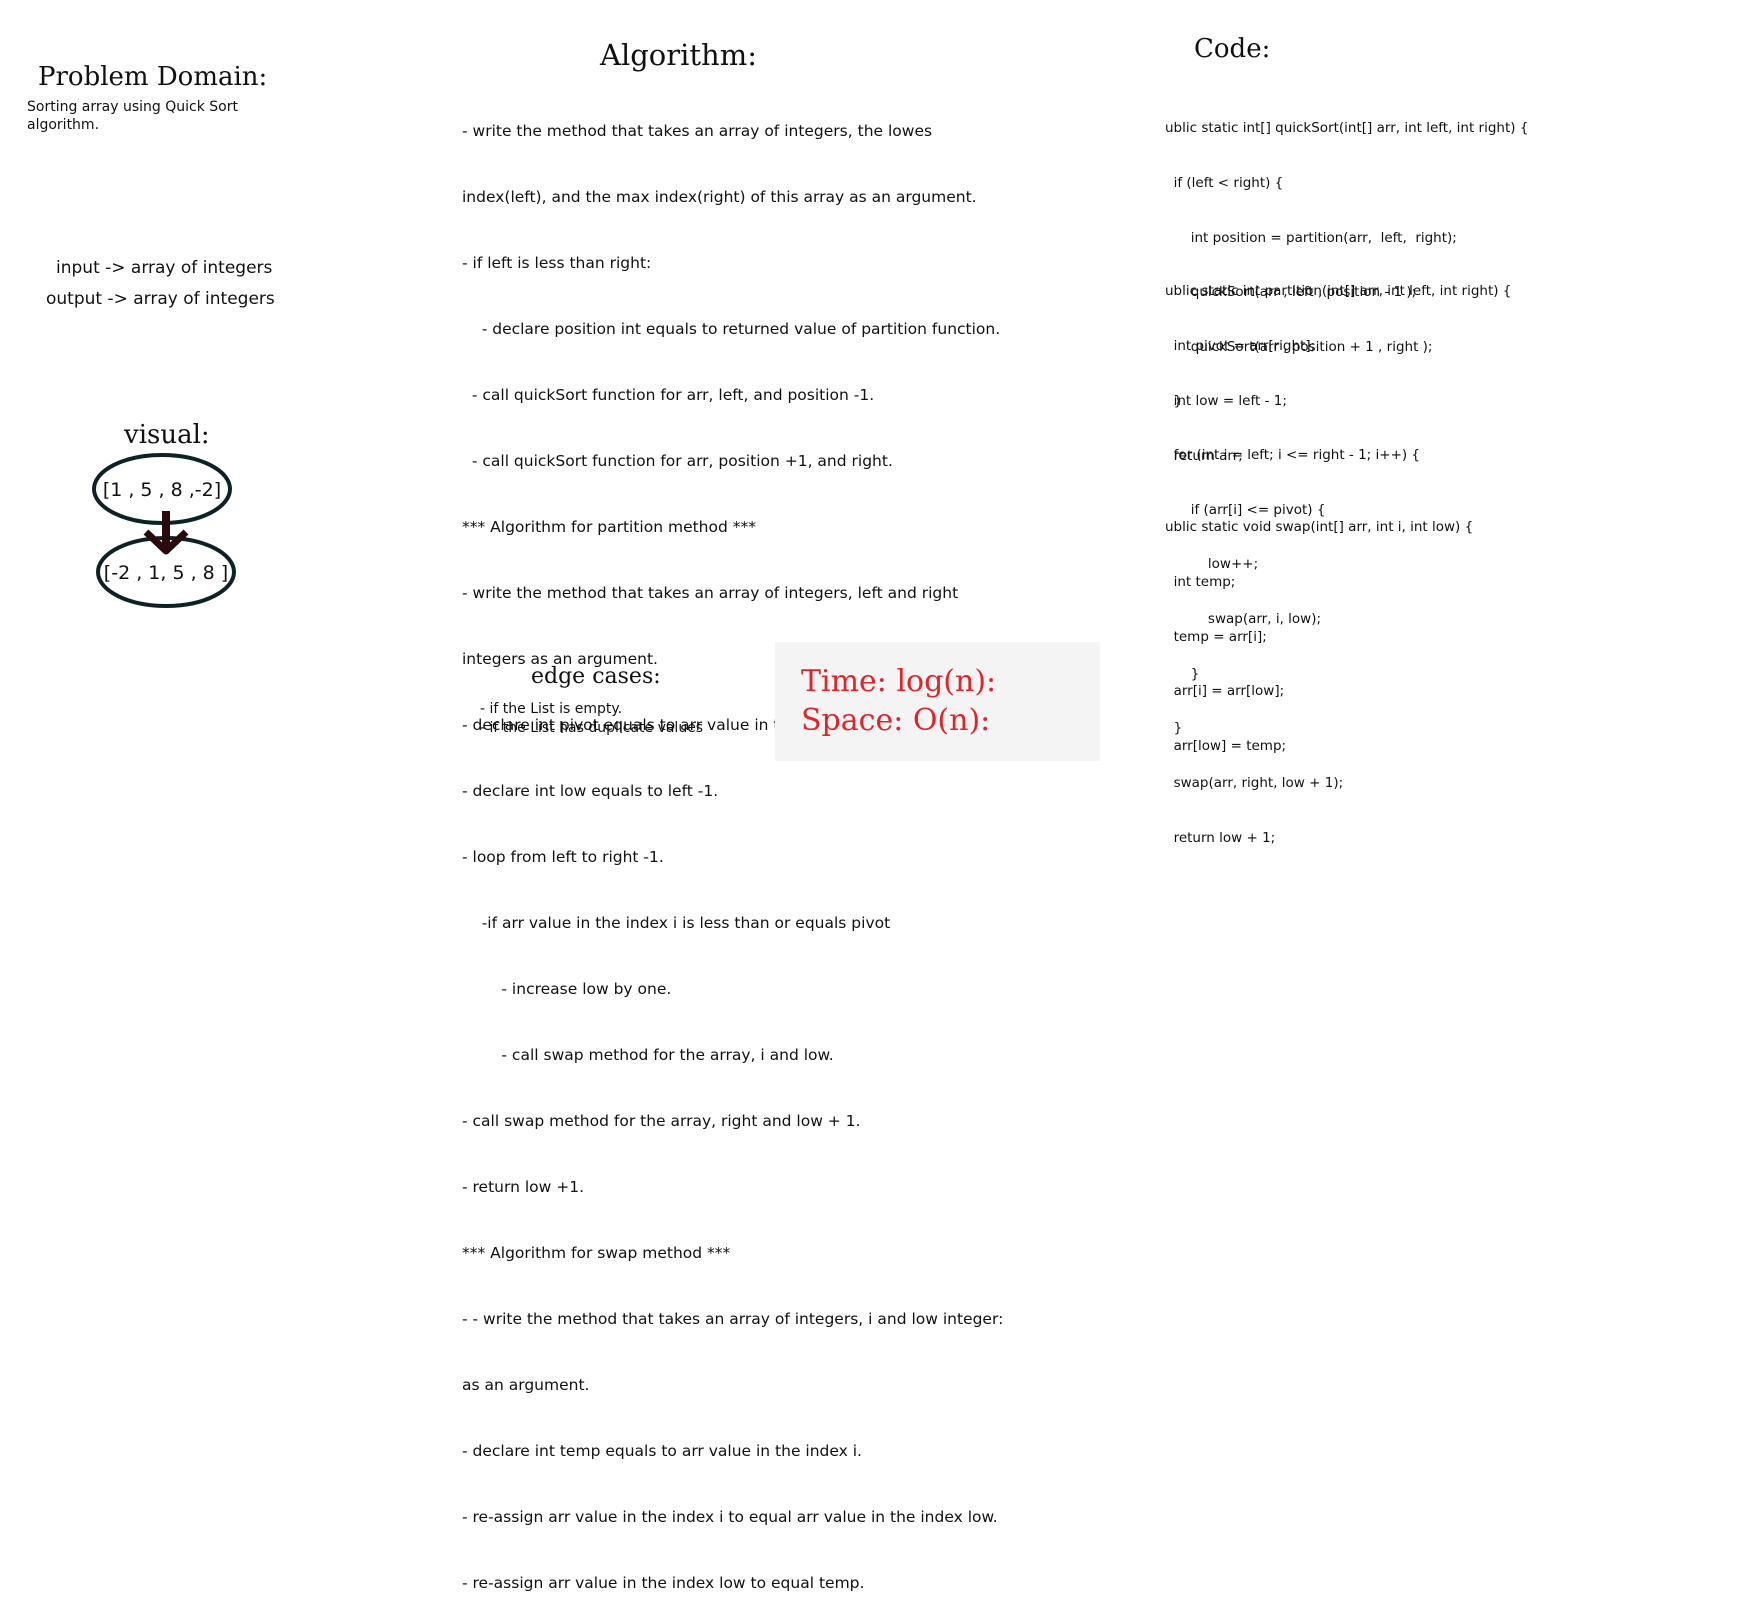  Describe the element at coordinates (596, 676) in the screenshot. I see `edge-cases-title: edge cases:` at that location.